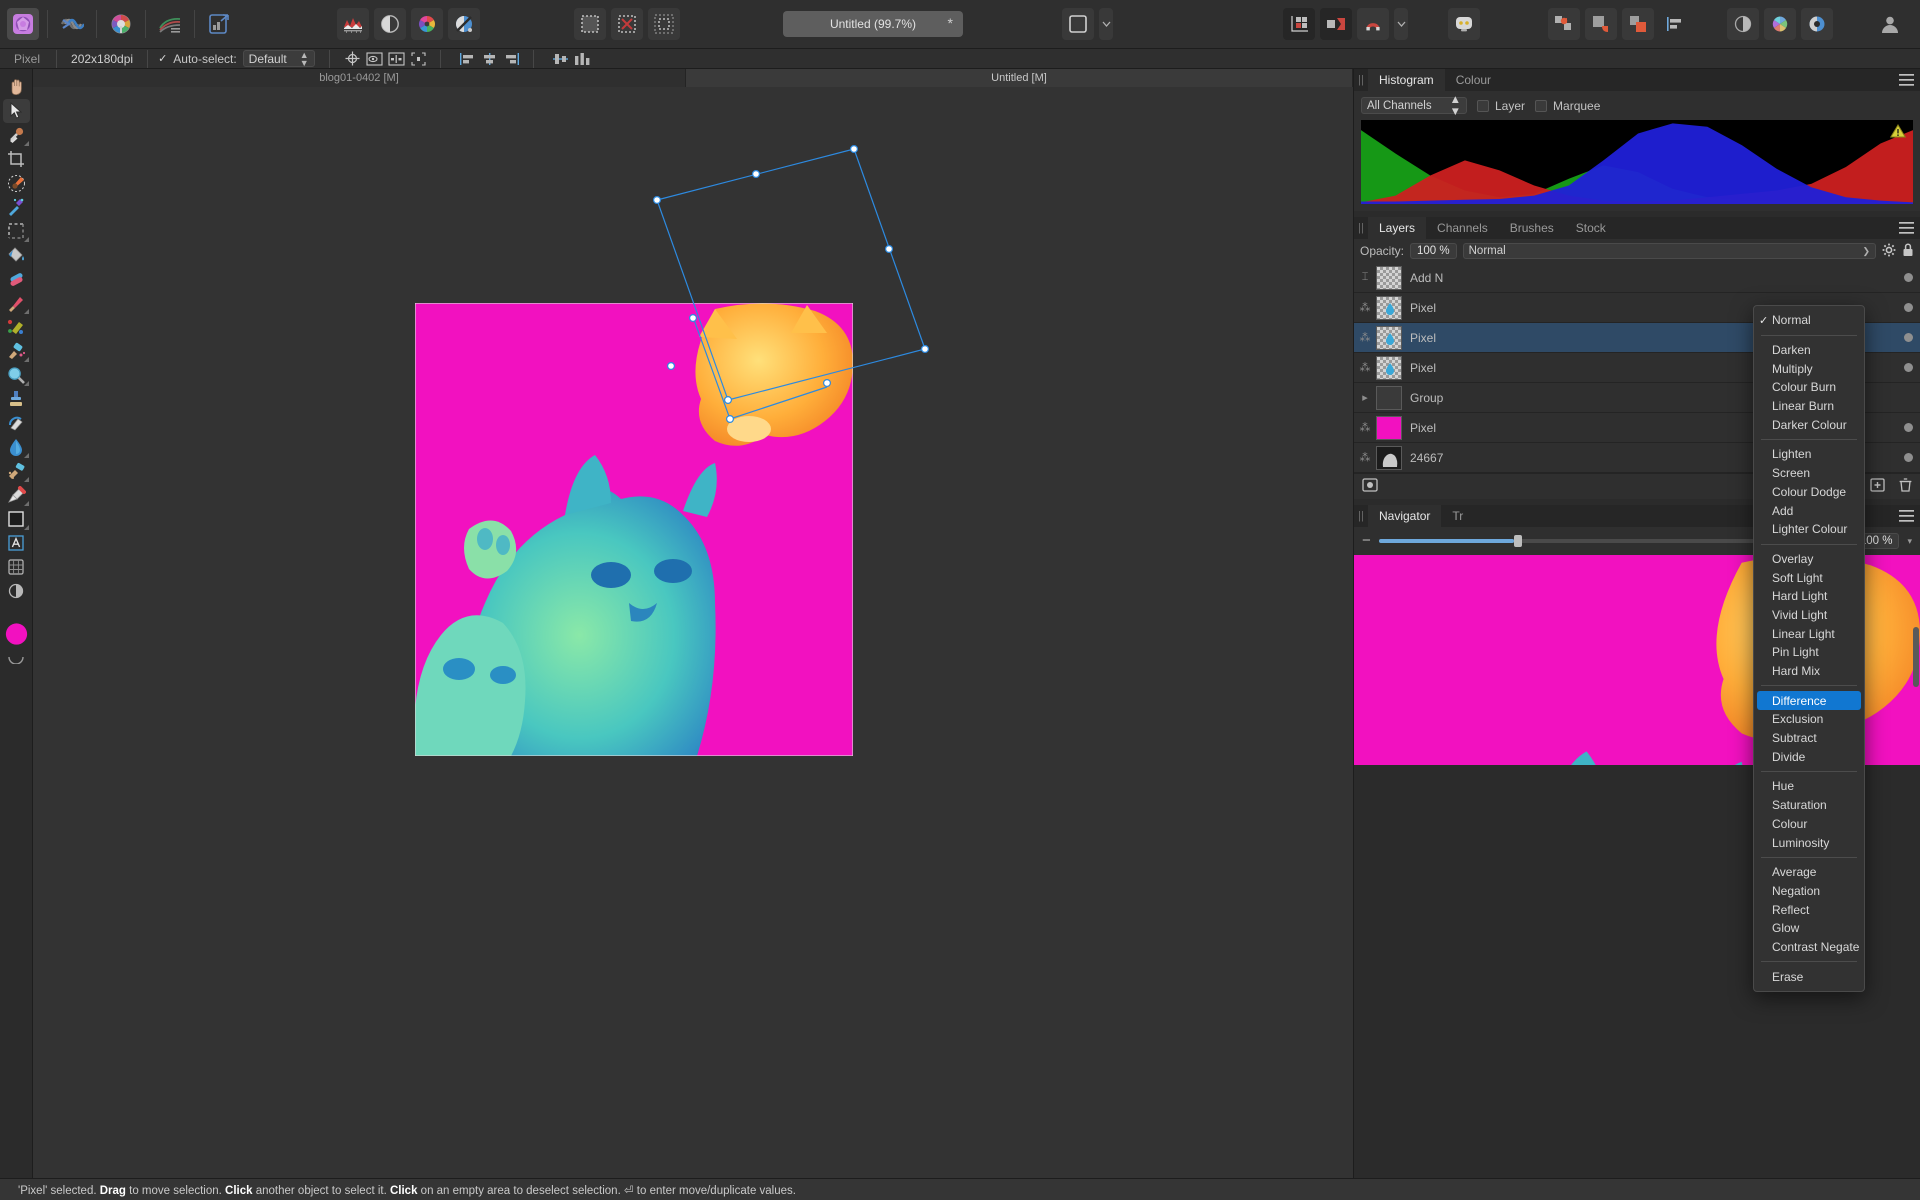 This screenshot has height=1200, width=1920. What do you see at coordinates (353, 24) in the screenshot?
I see `histogram-adjust-icon` at bounding box center [353, 24].